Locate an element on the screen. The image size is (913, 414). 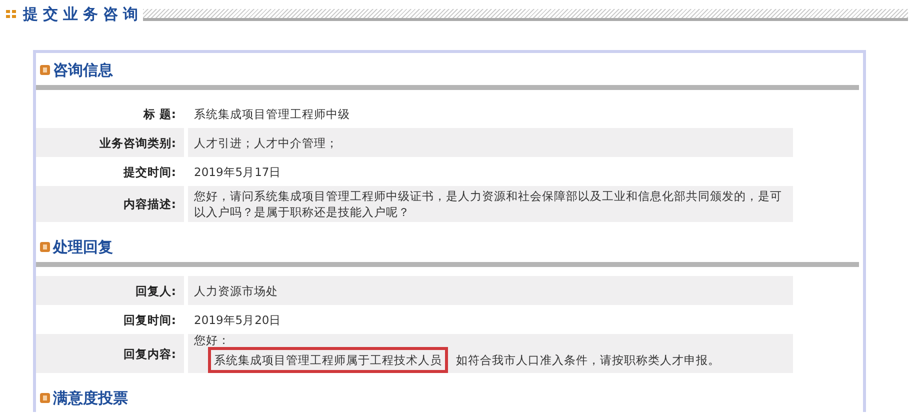
field-value: 系统集成项目管理工程师中级 is located at coordinates (272, 114).